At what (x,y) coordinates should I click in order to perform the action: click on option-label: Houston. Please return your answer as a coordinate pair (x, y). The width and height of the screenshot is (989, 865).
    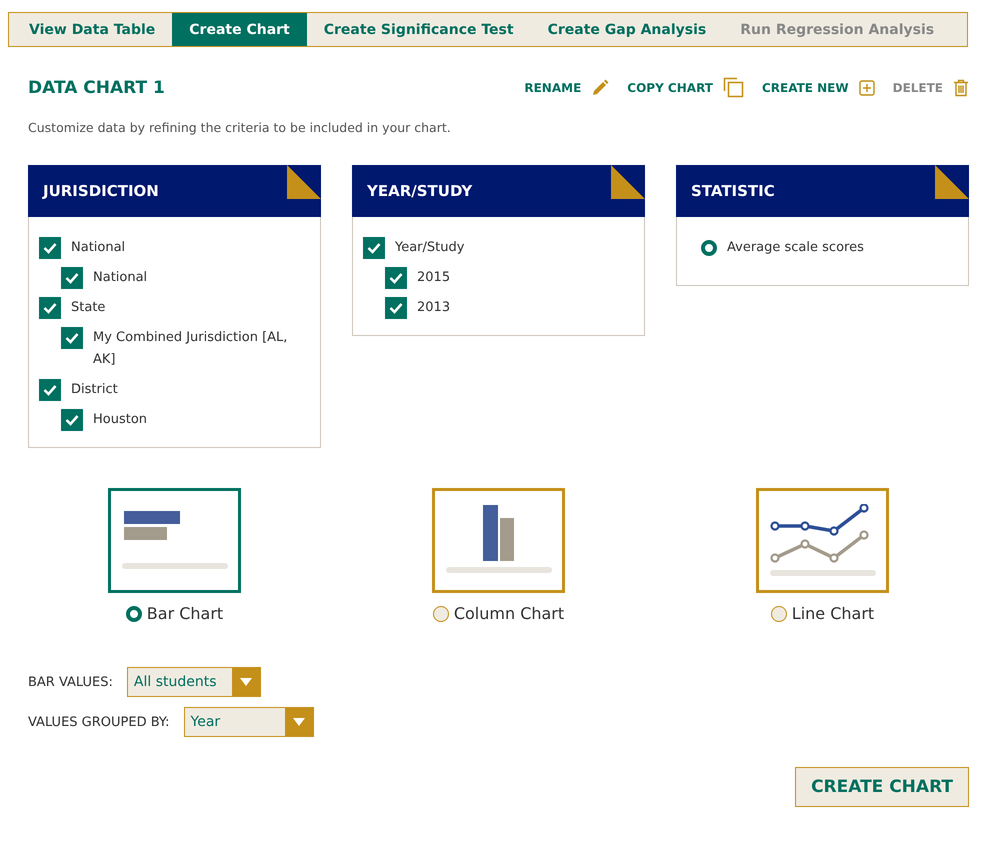
    Looking at the image, I should click on (120, 420).